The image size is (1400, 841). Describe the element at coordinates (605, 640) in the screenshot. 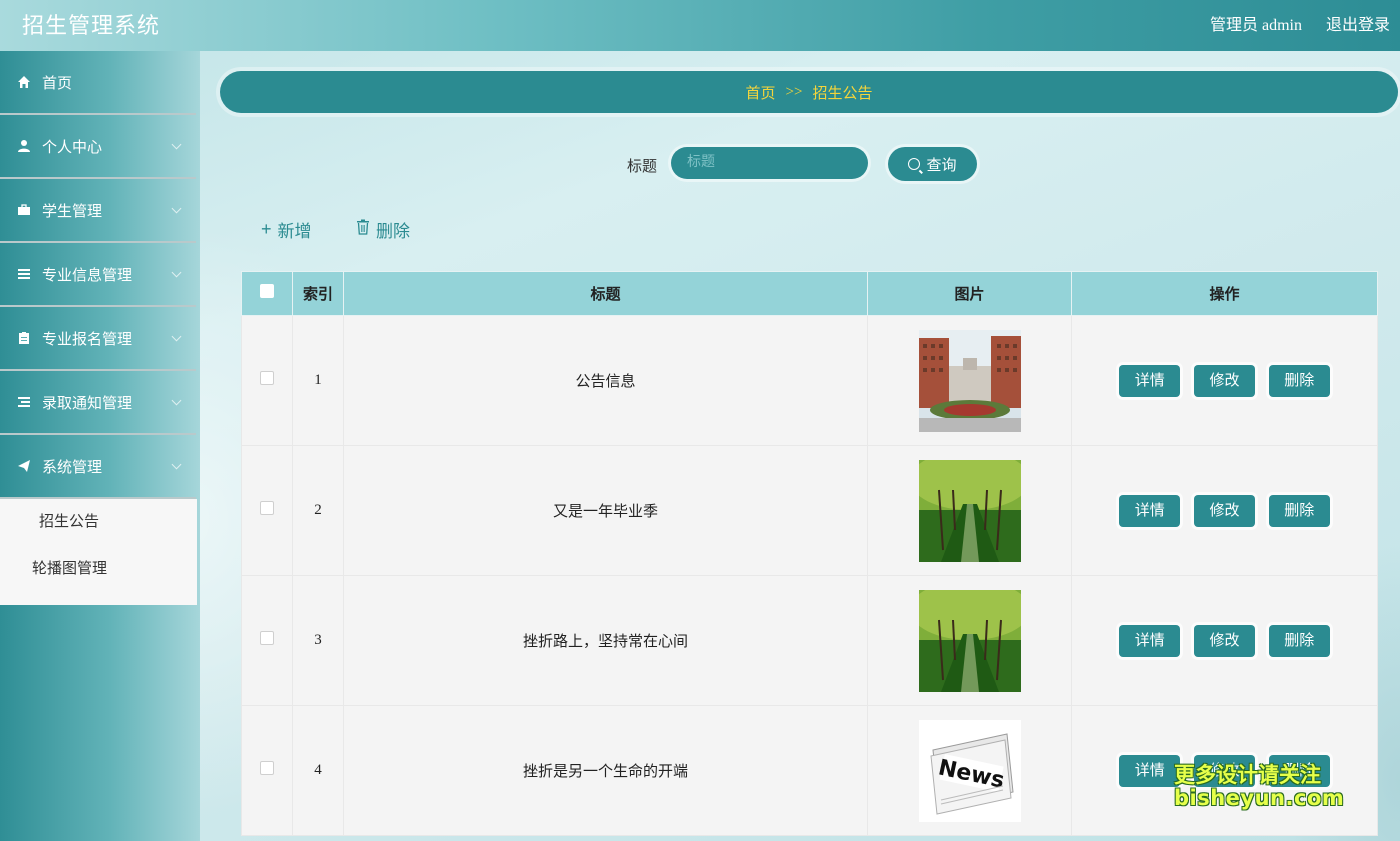

I see `row-title: 挫折路上，坚持常在心间` at that location.